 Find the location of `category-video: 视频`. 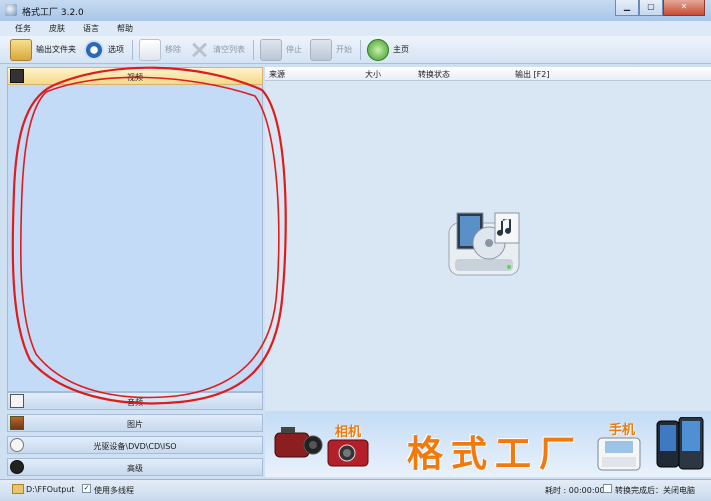

category-video: 视频 is located at coordinates (135, 76).